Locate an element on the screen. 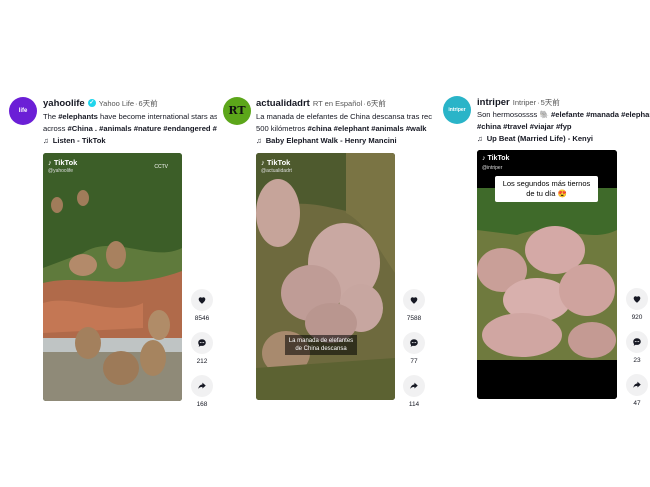  hashtag-links: #China . #animals #nature #endangered # is located at coordinates (141, 128).